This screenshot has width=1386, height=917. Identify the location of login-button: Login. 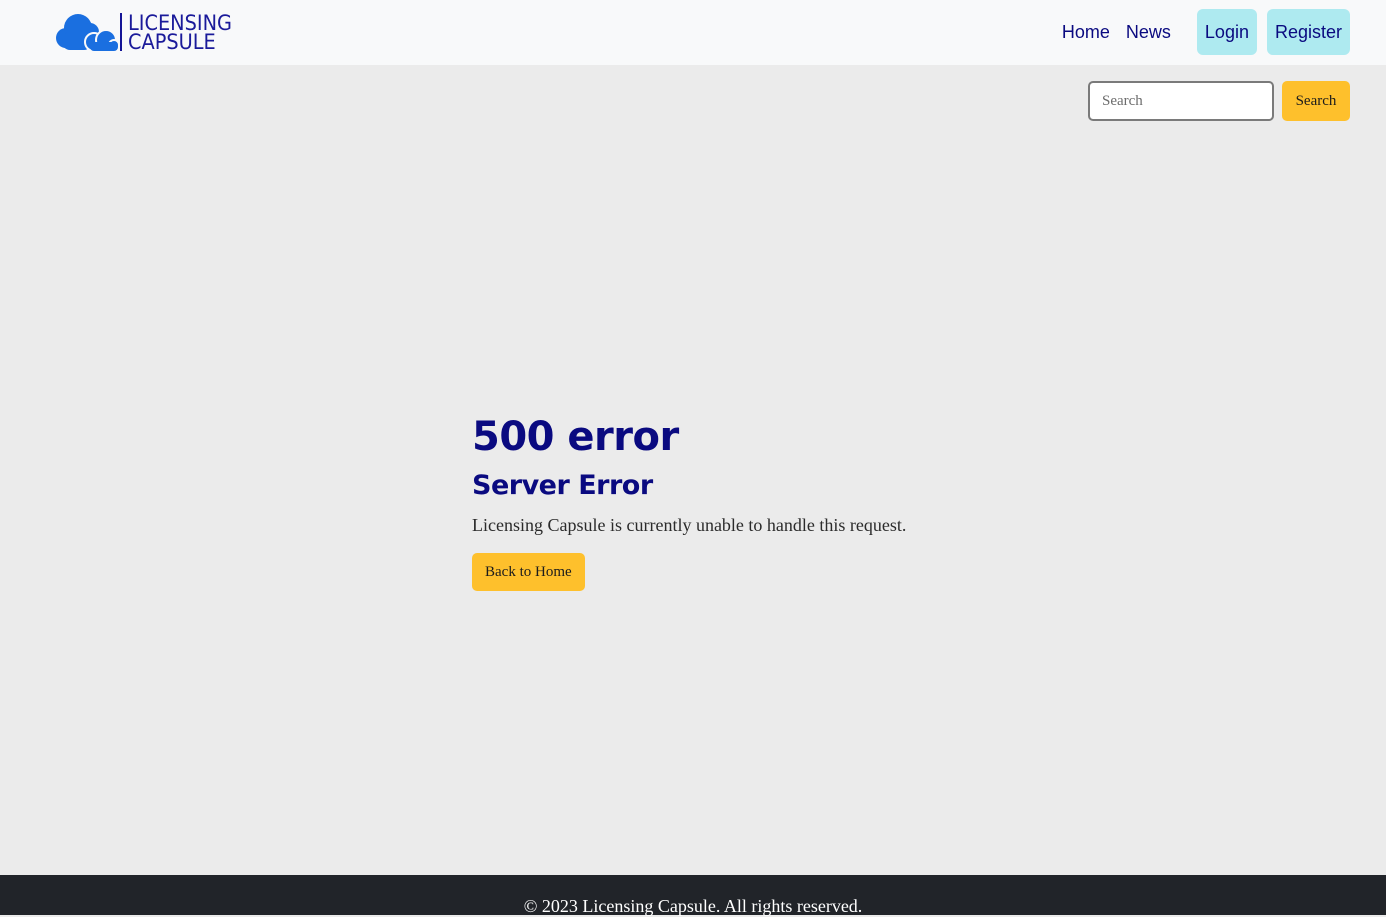
(1226, 32).